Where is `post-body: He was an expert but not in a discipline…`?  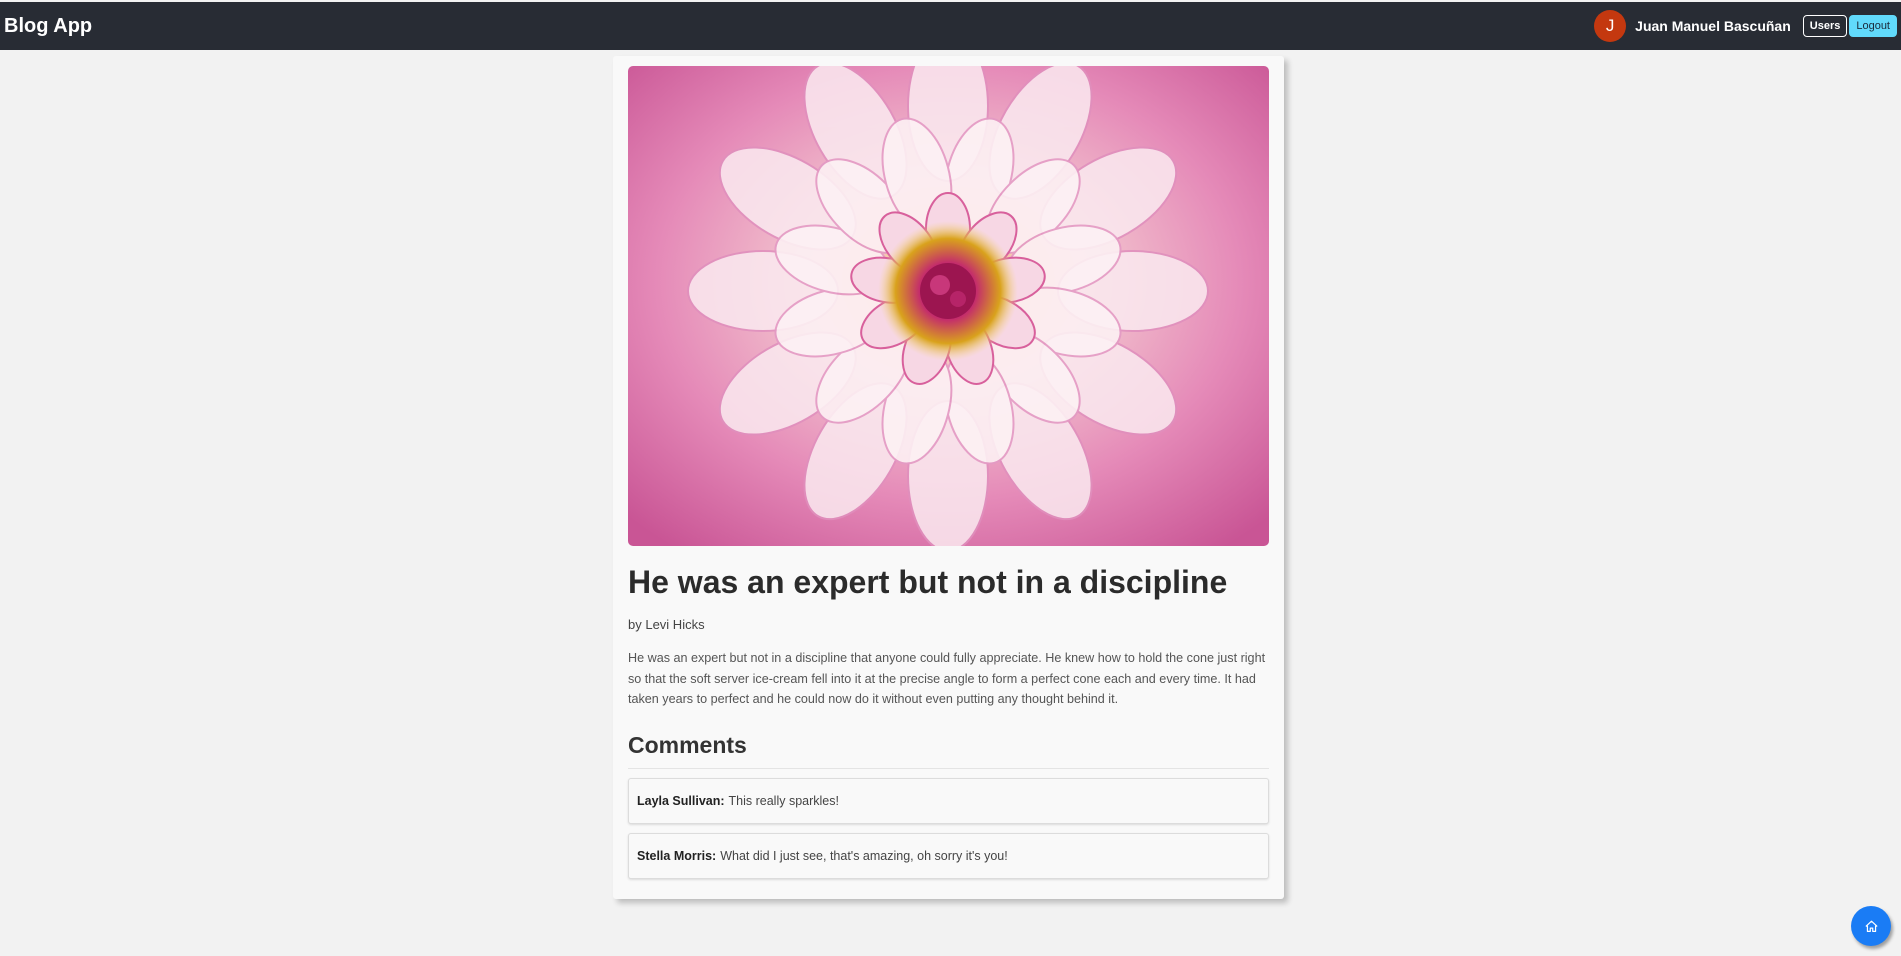 post-body: He was an expert but not in a discipline… is located at coordinates (947, 678).